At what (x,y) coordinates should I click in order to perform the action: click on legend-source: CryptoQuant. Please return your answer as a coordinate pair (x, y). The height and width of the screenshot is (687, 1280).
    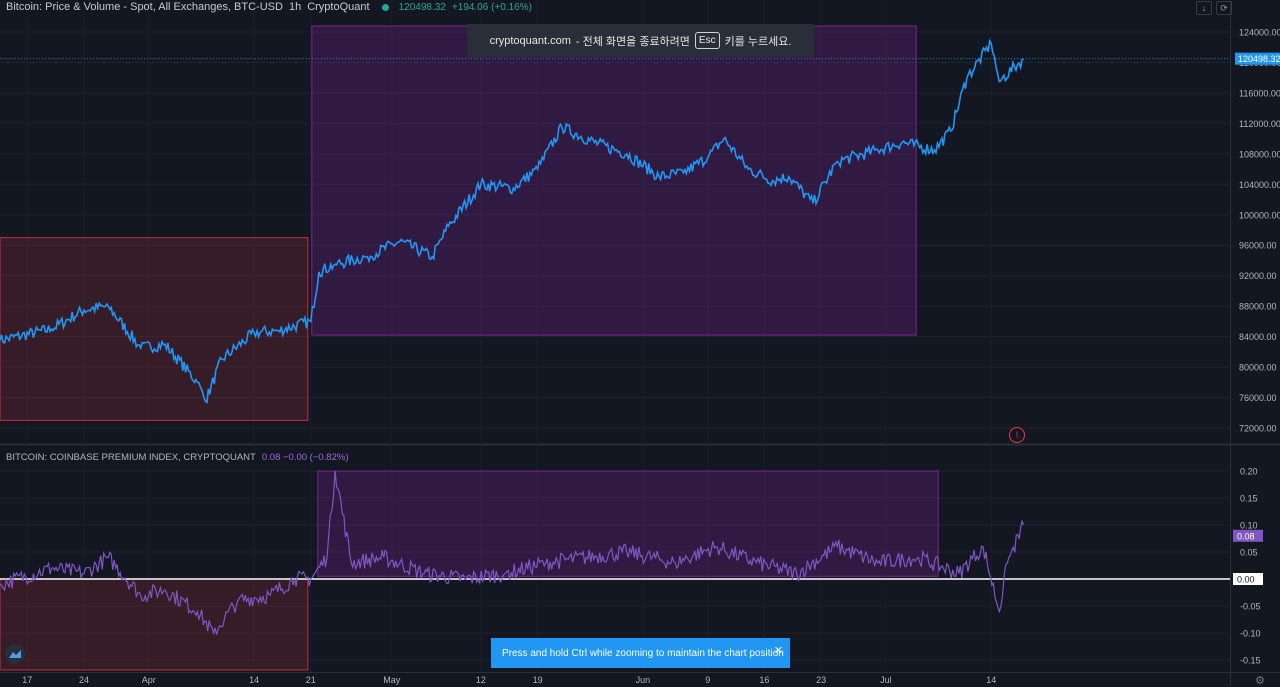
    Looking at the image, I should click on (338, 7).